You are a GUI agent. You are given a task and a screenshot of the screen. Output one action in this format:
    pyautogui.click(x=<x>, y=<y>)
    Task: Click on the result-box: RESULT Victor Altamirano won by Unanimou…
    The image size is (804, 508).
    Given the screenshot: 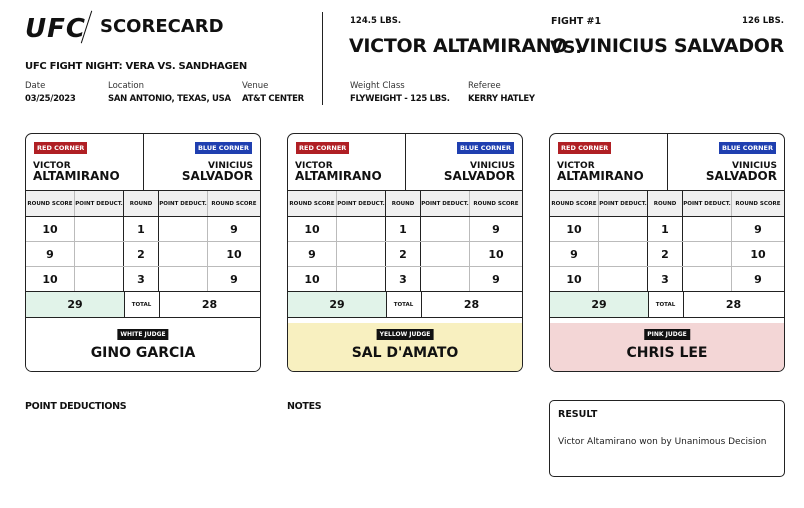 What is the action you would take?
    pyautogui.click(x=667, y=438)
    